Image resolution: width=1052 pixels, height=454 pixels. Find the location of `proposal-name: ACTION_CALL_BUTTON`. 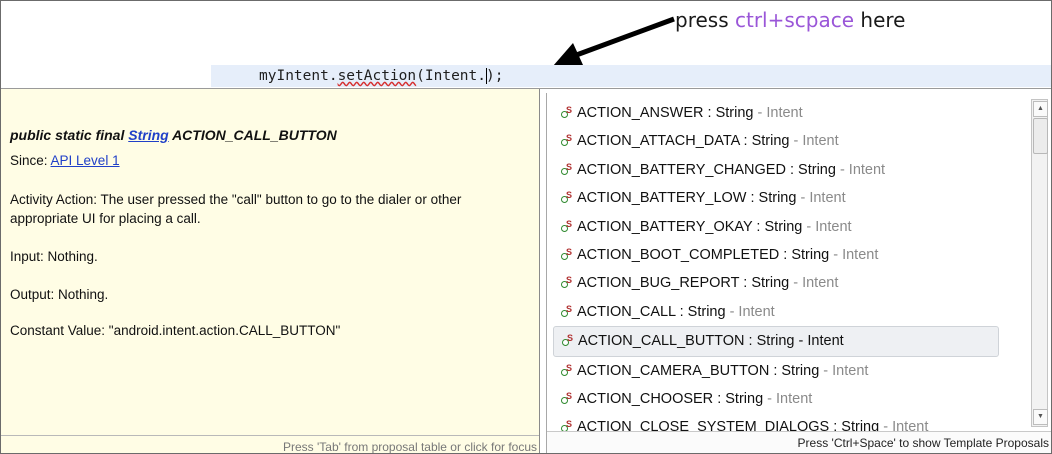

proposal-name: ACTION_CALL_BUTTON is located at coordinates (661, 341).